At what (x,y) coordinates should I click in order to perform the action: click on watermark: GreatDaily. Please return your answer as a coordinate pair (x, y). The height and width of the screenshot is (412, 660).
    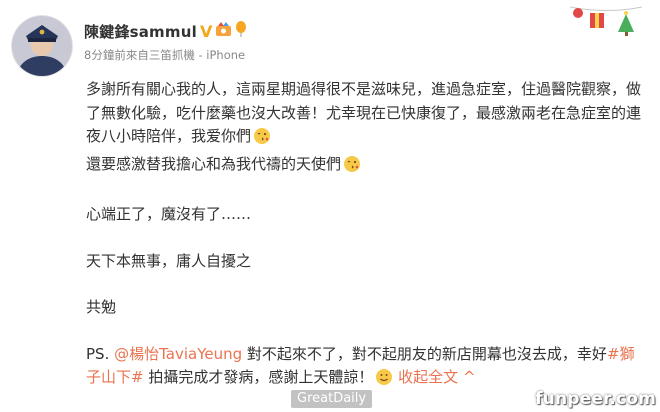
    Looking at the image, I should click on (332, 399).